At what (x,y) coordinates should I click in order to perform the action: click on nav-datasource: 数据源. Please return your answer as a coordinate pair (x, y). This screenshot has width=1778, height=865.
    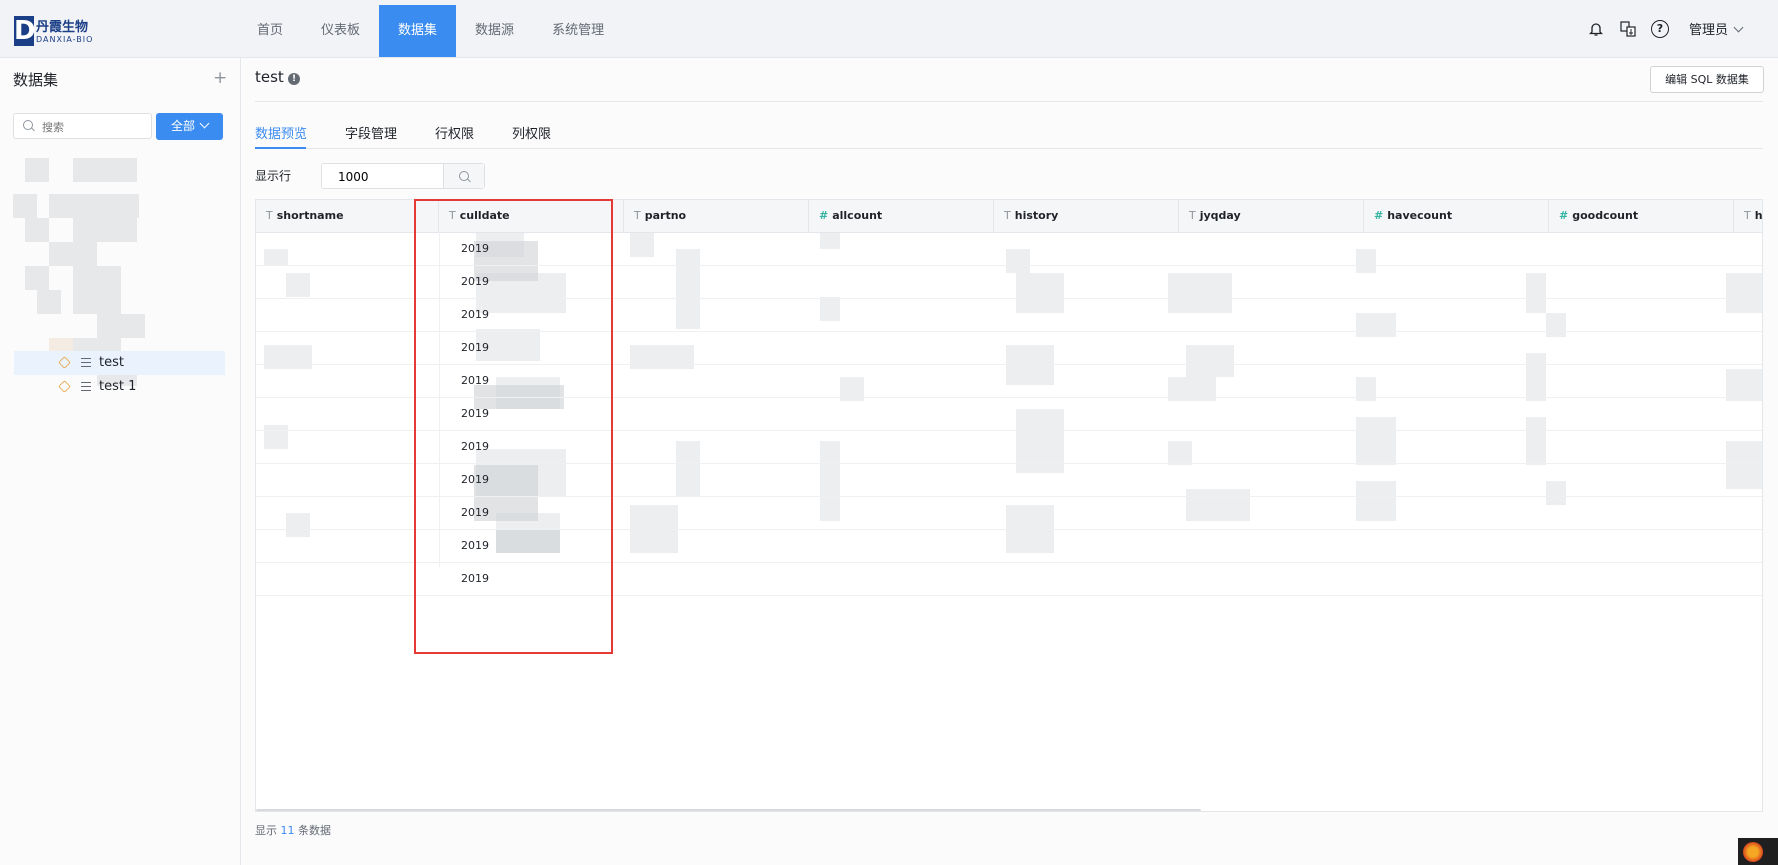
    Looking at the image, I should click on (494, 31).